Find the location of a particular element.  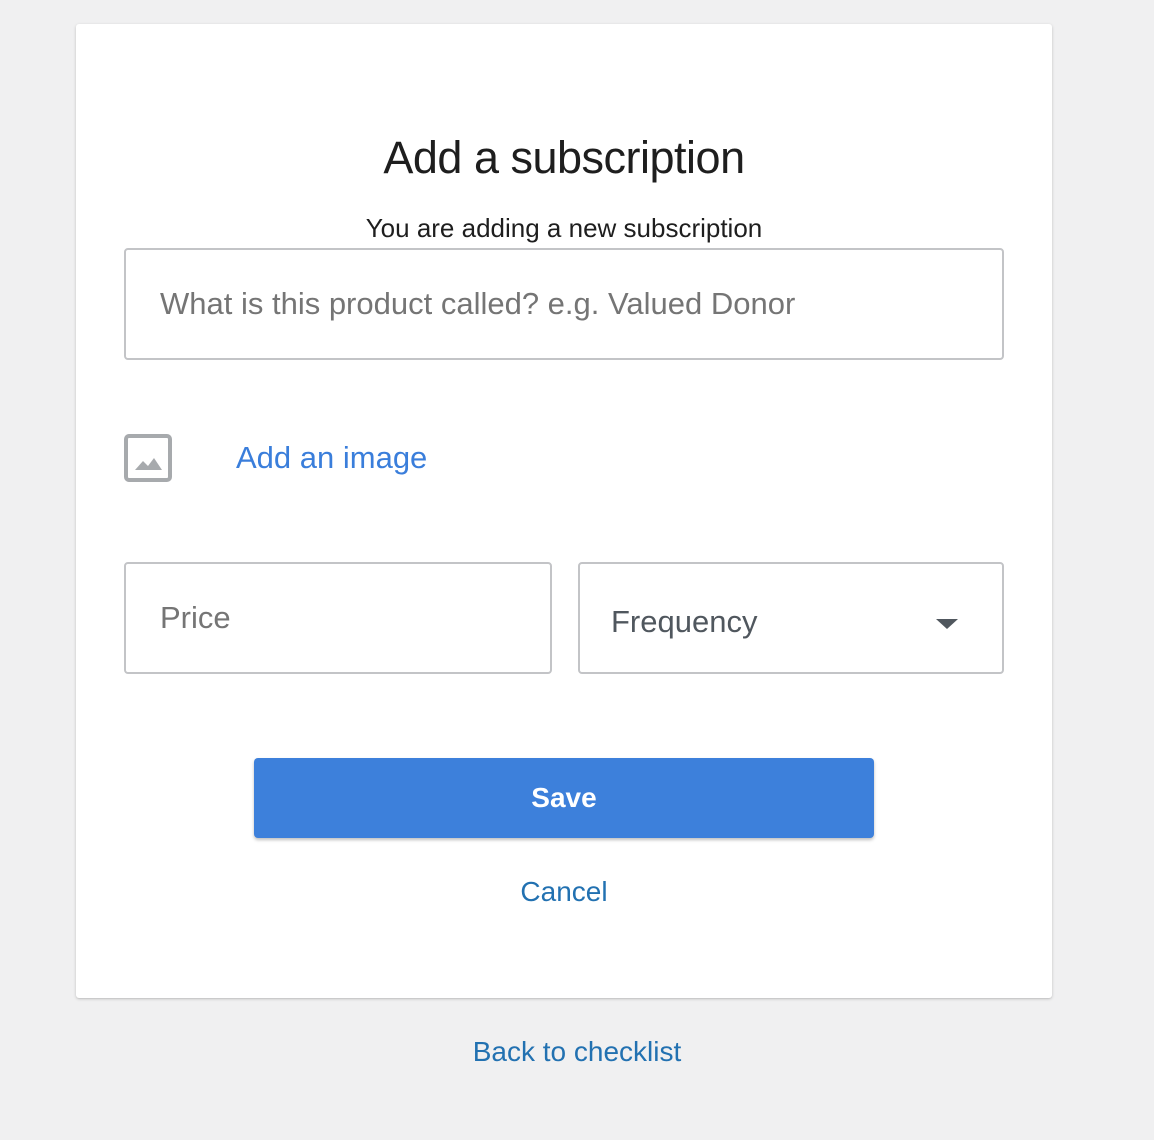

save-button: Save is located at coordinates (564, 798).